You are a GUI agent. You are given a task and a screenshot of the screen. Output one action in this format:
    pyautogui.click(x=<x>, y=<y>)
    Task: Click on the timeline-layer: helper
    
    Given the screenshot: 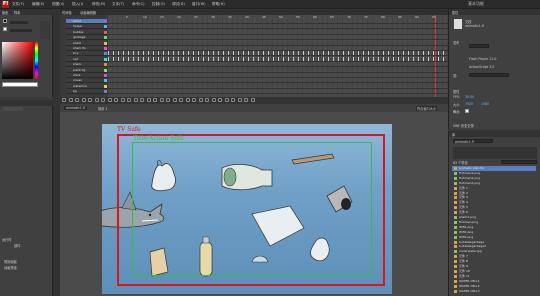 What is the action you would take?
    pyautogui.click(x=86, y=27)
    